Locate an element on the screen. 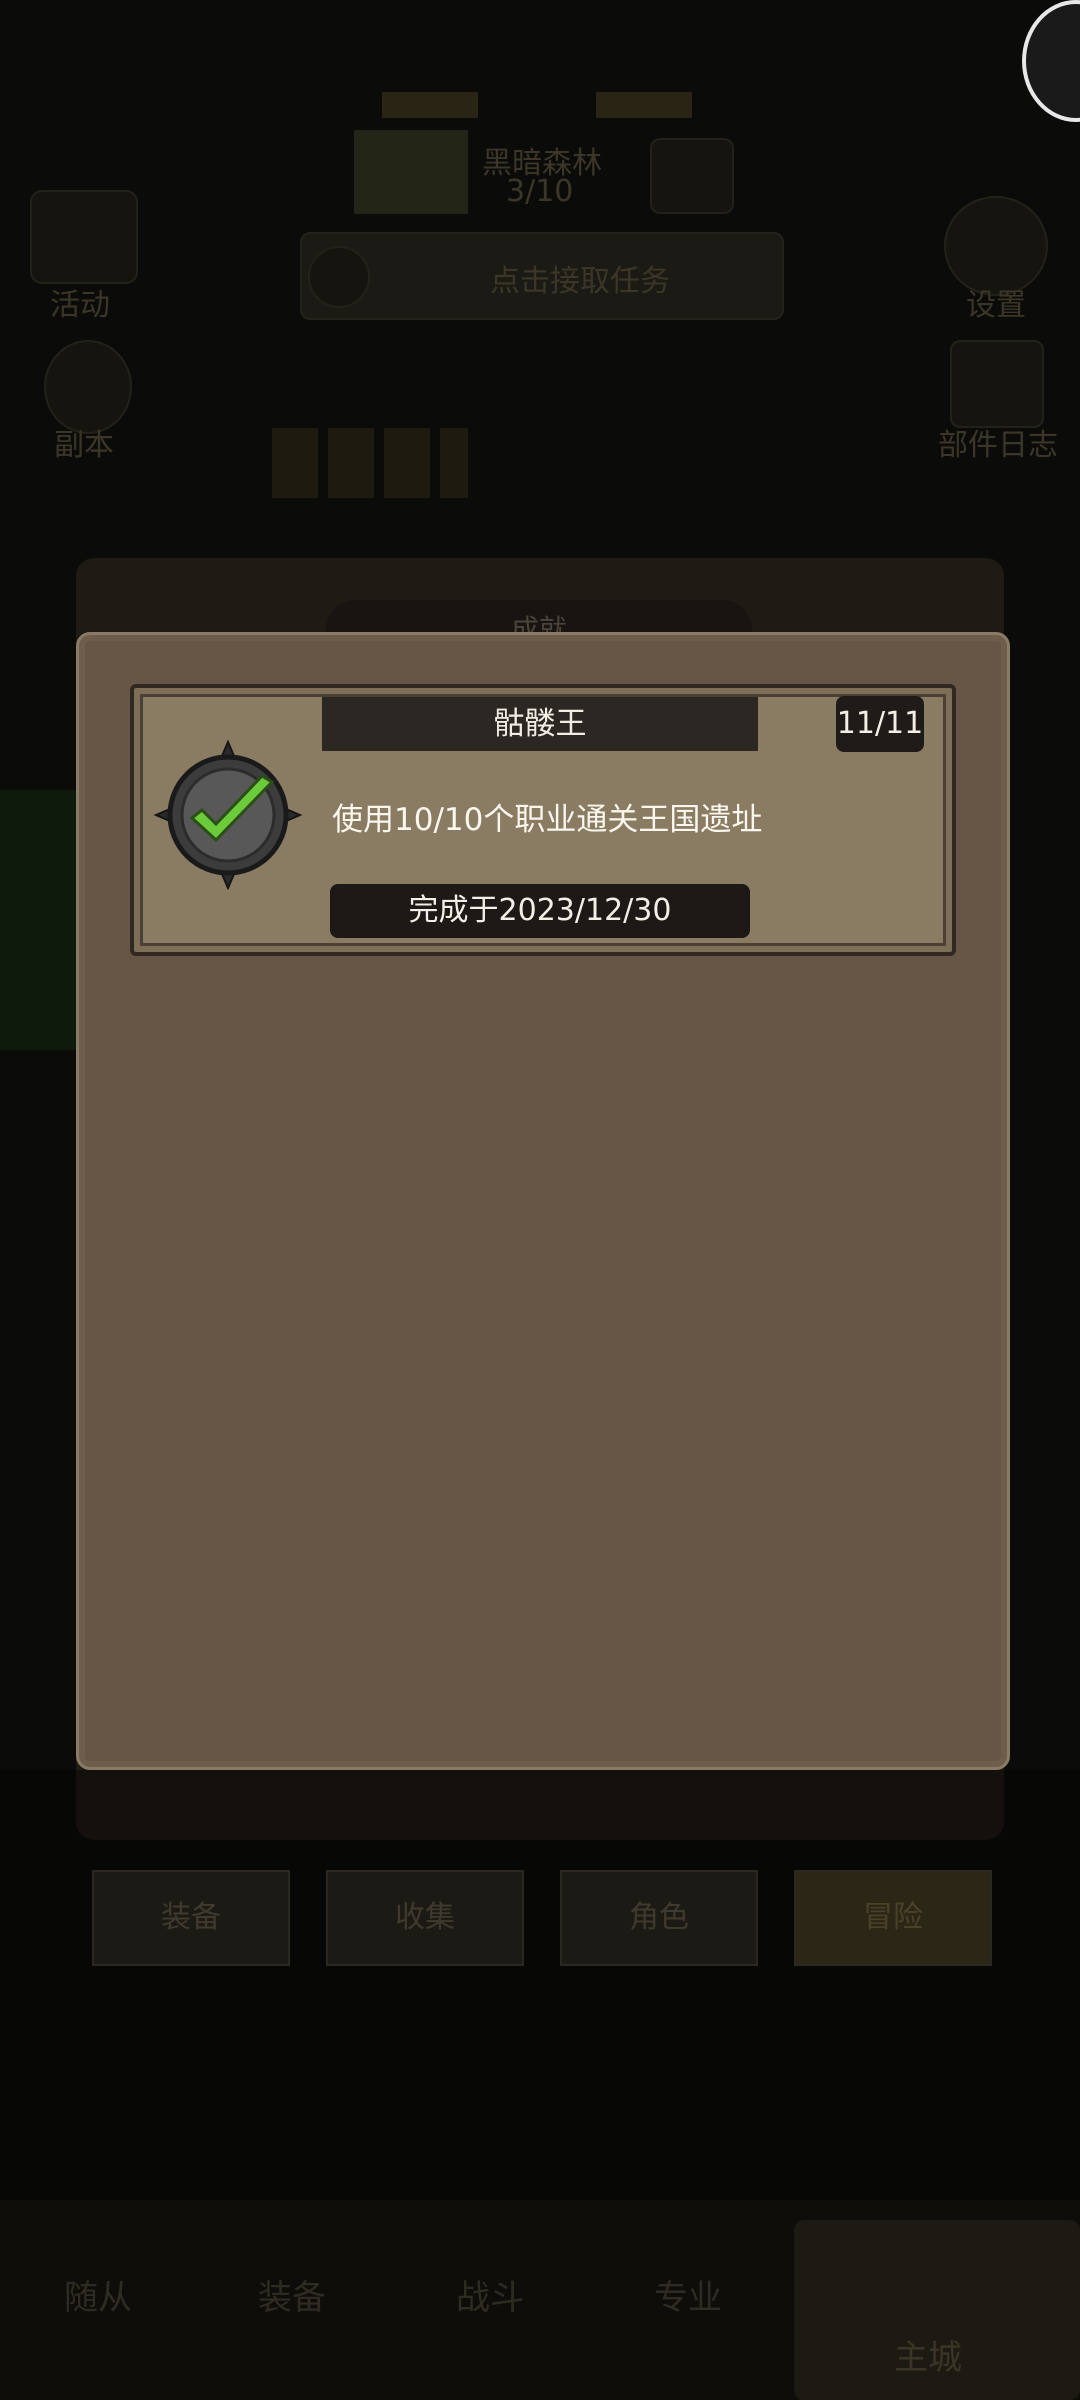 This screenshot has height=2400, width=1080. tab-collection: 收集 is located at coordinates (425, 1918).